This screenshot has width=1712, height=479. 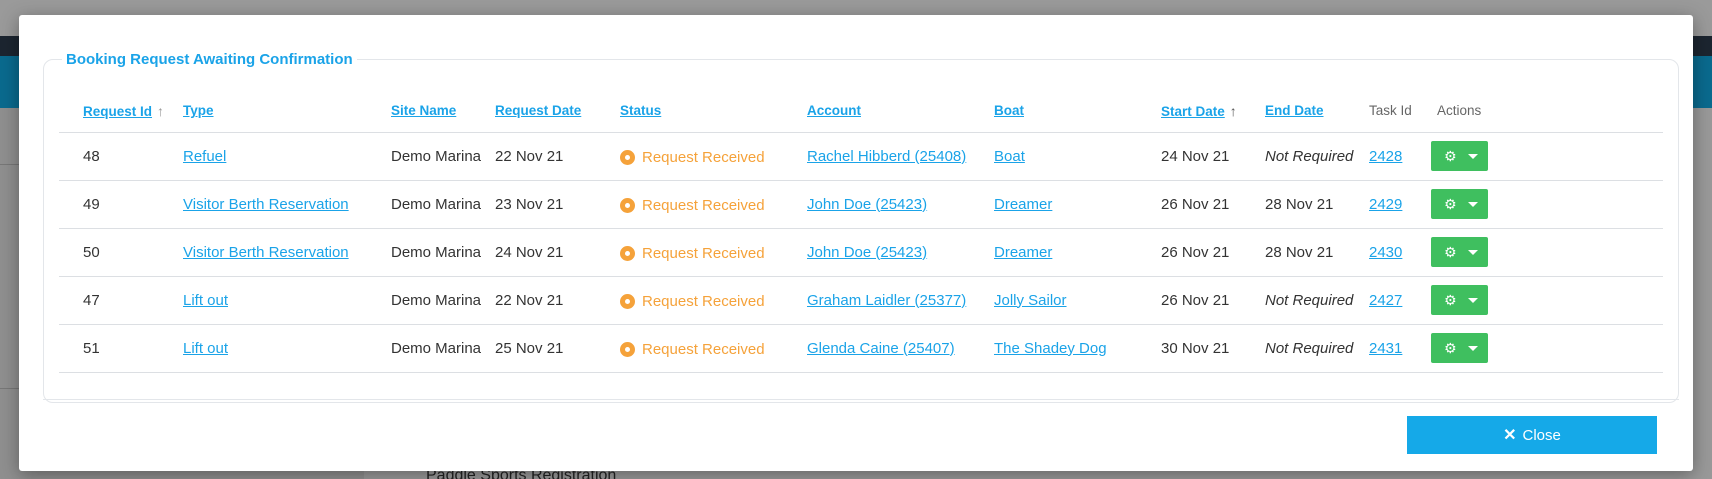 I want to click on task-id-link: 2430, so click(x=1385, y=252).